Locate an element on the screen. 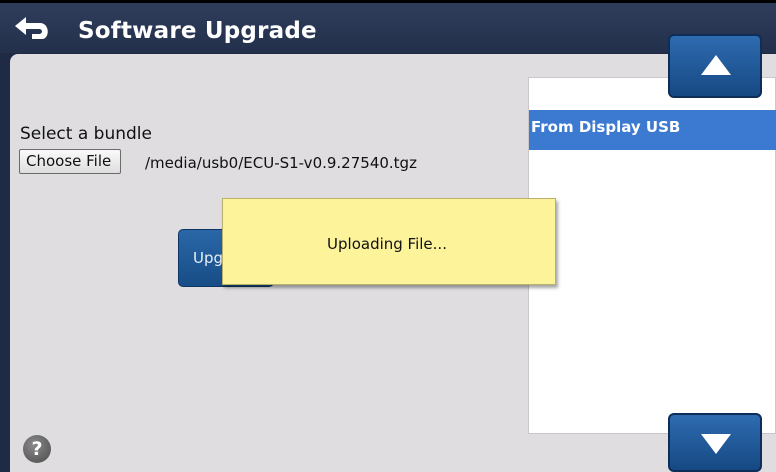 This screenshot has width=776, height=472. scroll-down-button is located at coordinates (715, 442).